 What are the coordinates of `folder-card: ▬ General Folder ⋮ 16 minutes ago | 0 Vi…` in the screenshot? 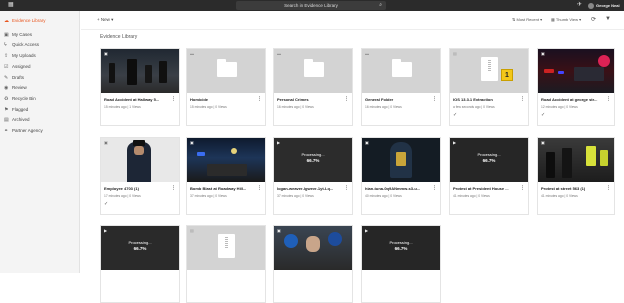 It's located at (401, 87).